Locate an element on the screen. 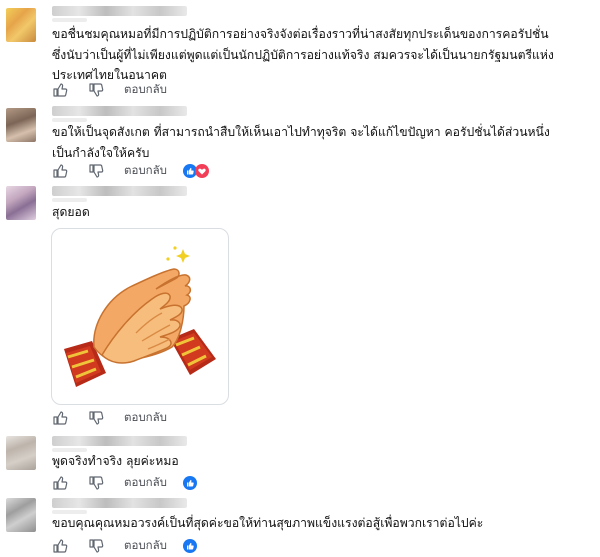  love-reaction-icon is located at coordinates (202, 171).